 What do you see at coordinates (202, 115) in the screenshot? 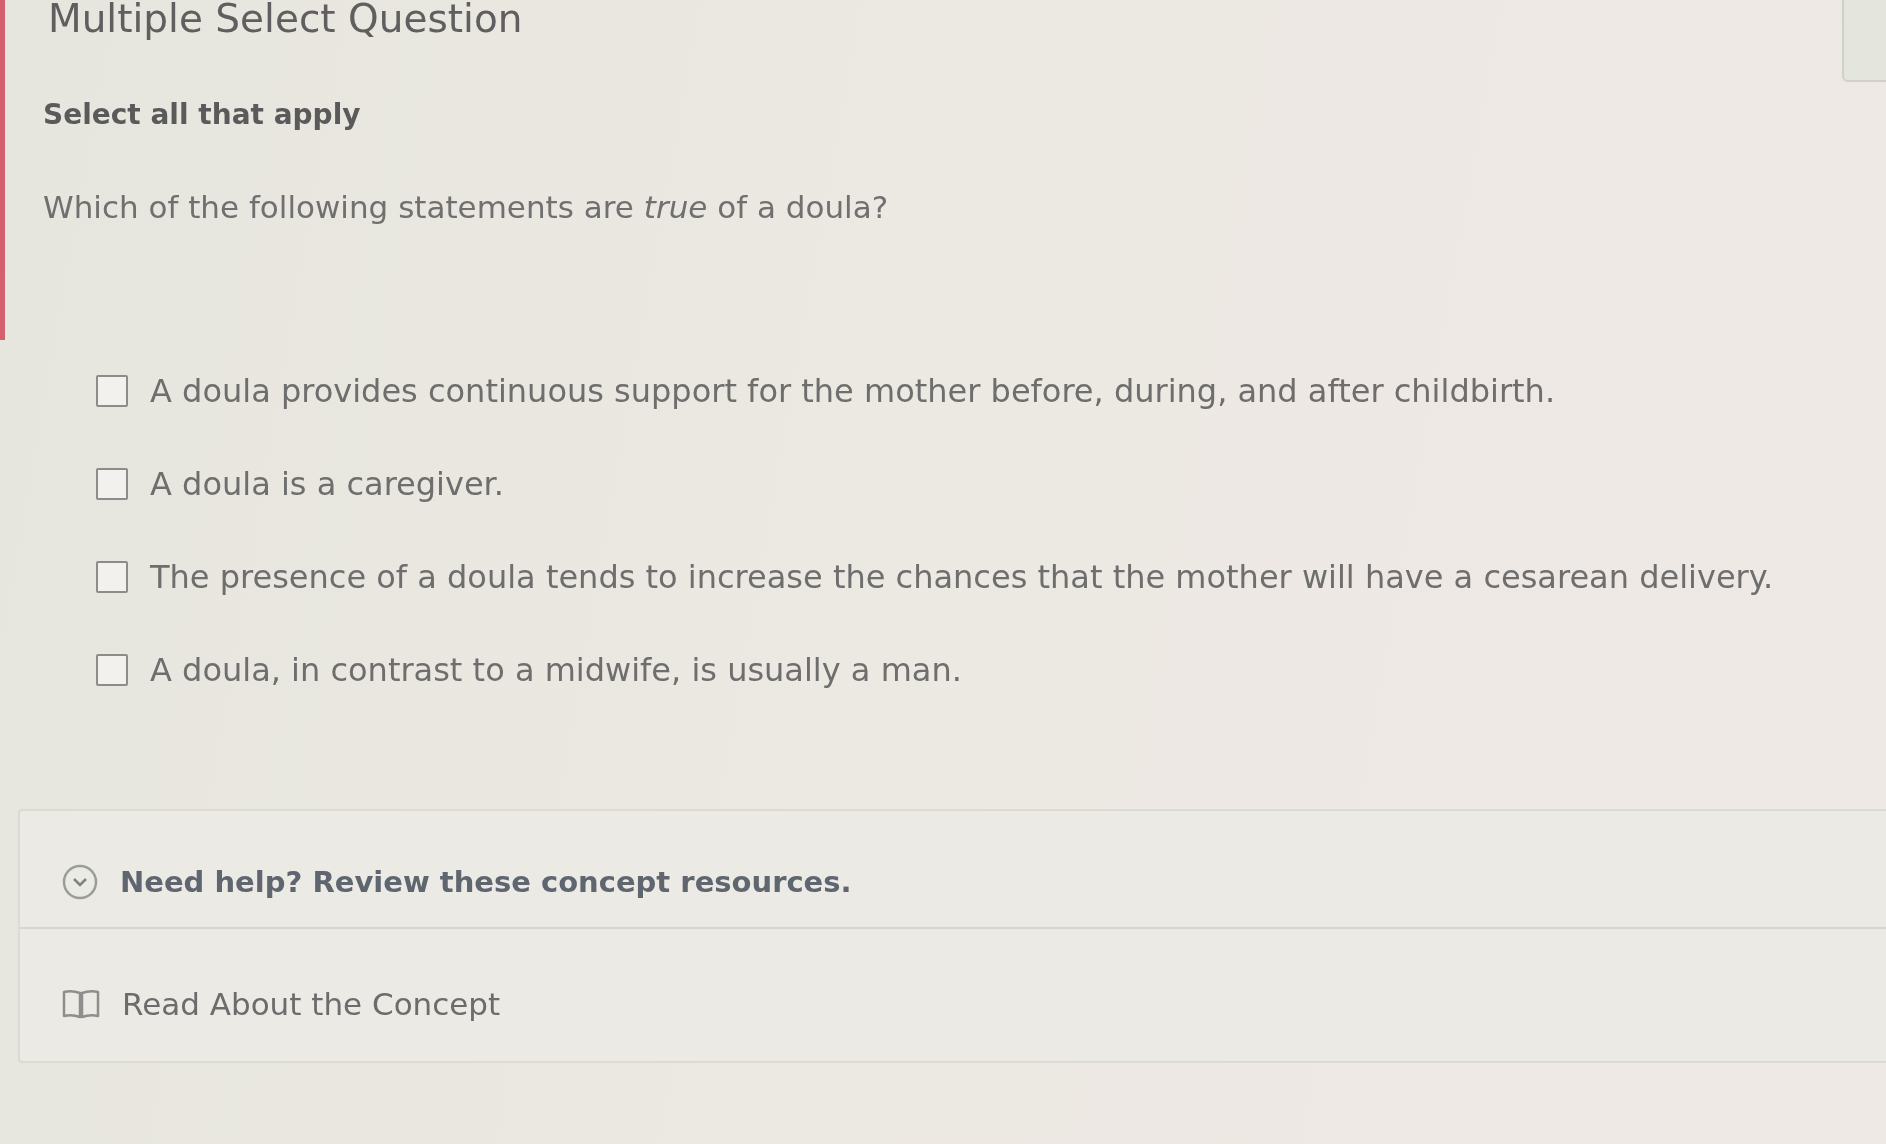
I see `instruction-text: Select all that apply` at bounding box center [202, 115].